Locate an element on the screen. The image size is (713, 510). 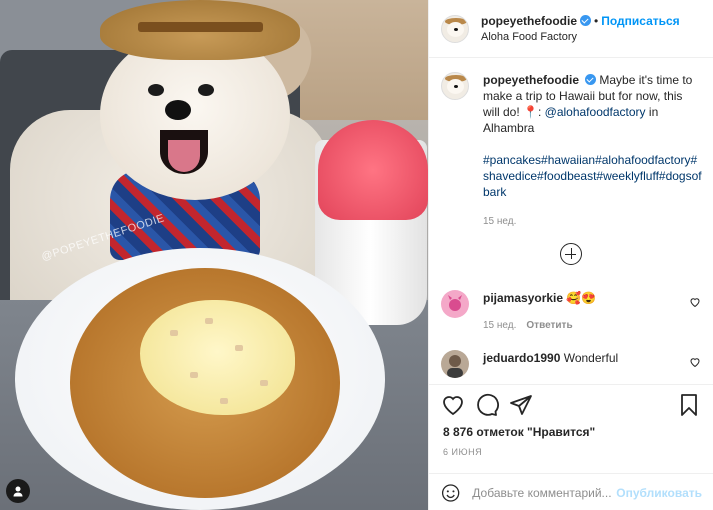
reply-button: Ответить is located at coordinates (549, 325).